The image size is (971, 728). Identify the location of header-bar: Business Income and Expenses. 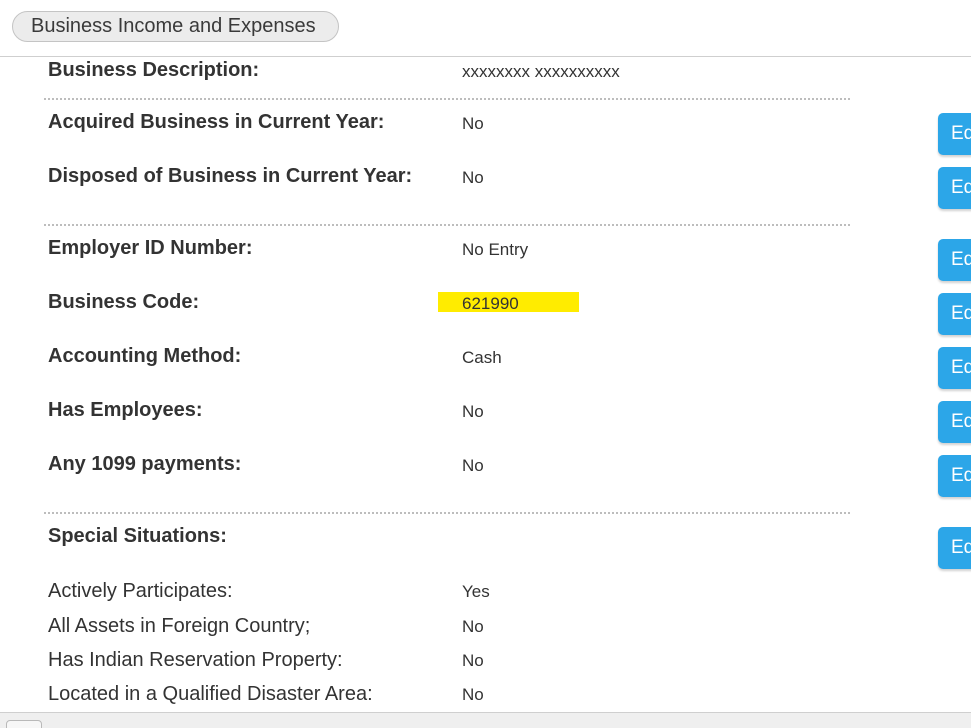
(485, 28).